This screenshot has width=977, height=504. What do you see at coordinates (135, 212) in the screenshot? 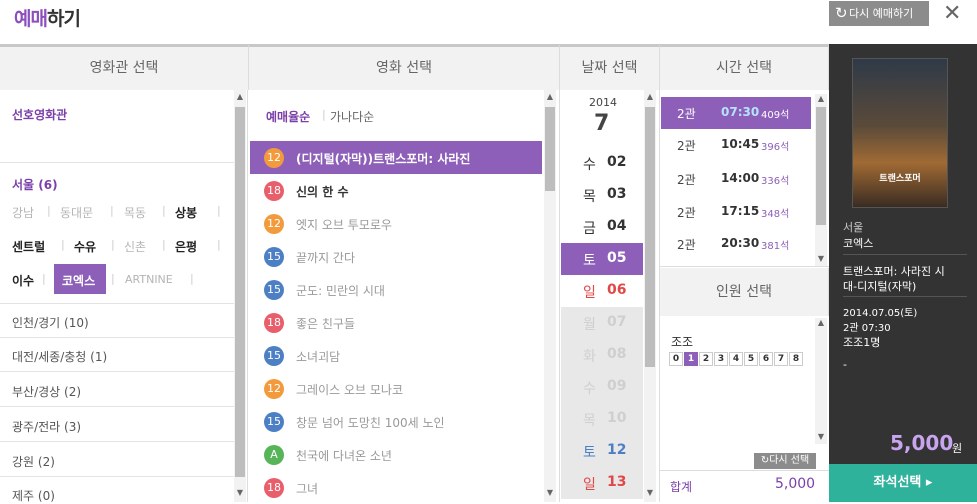
I see `theater-mokdong: 목동` at bounding box center [135, 212].